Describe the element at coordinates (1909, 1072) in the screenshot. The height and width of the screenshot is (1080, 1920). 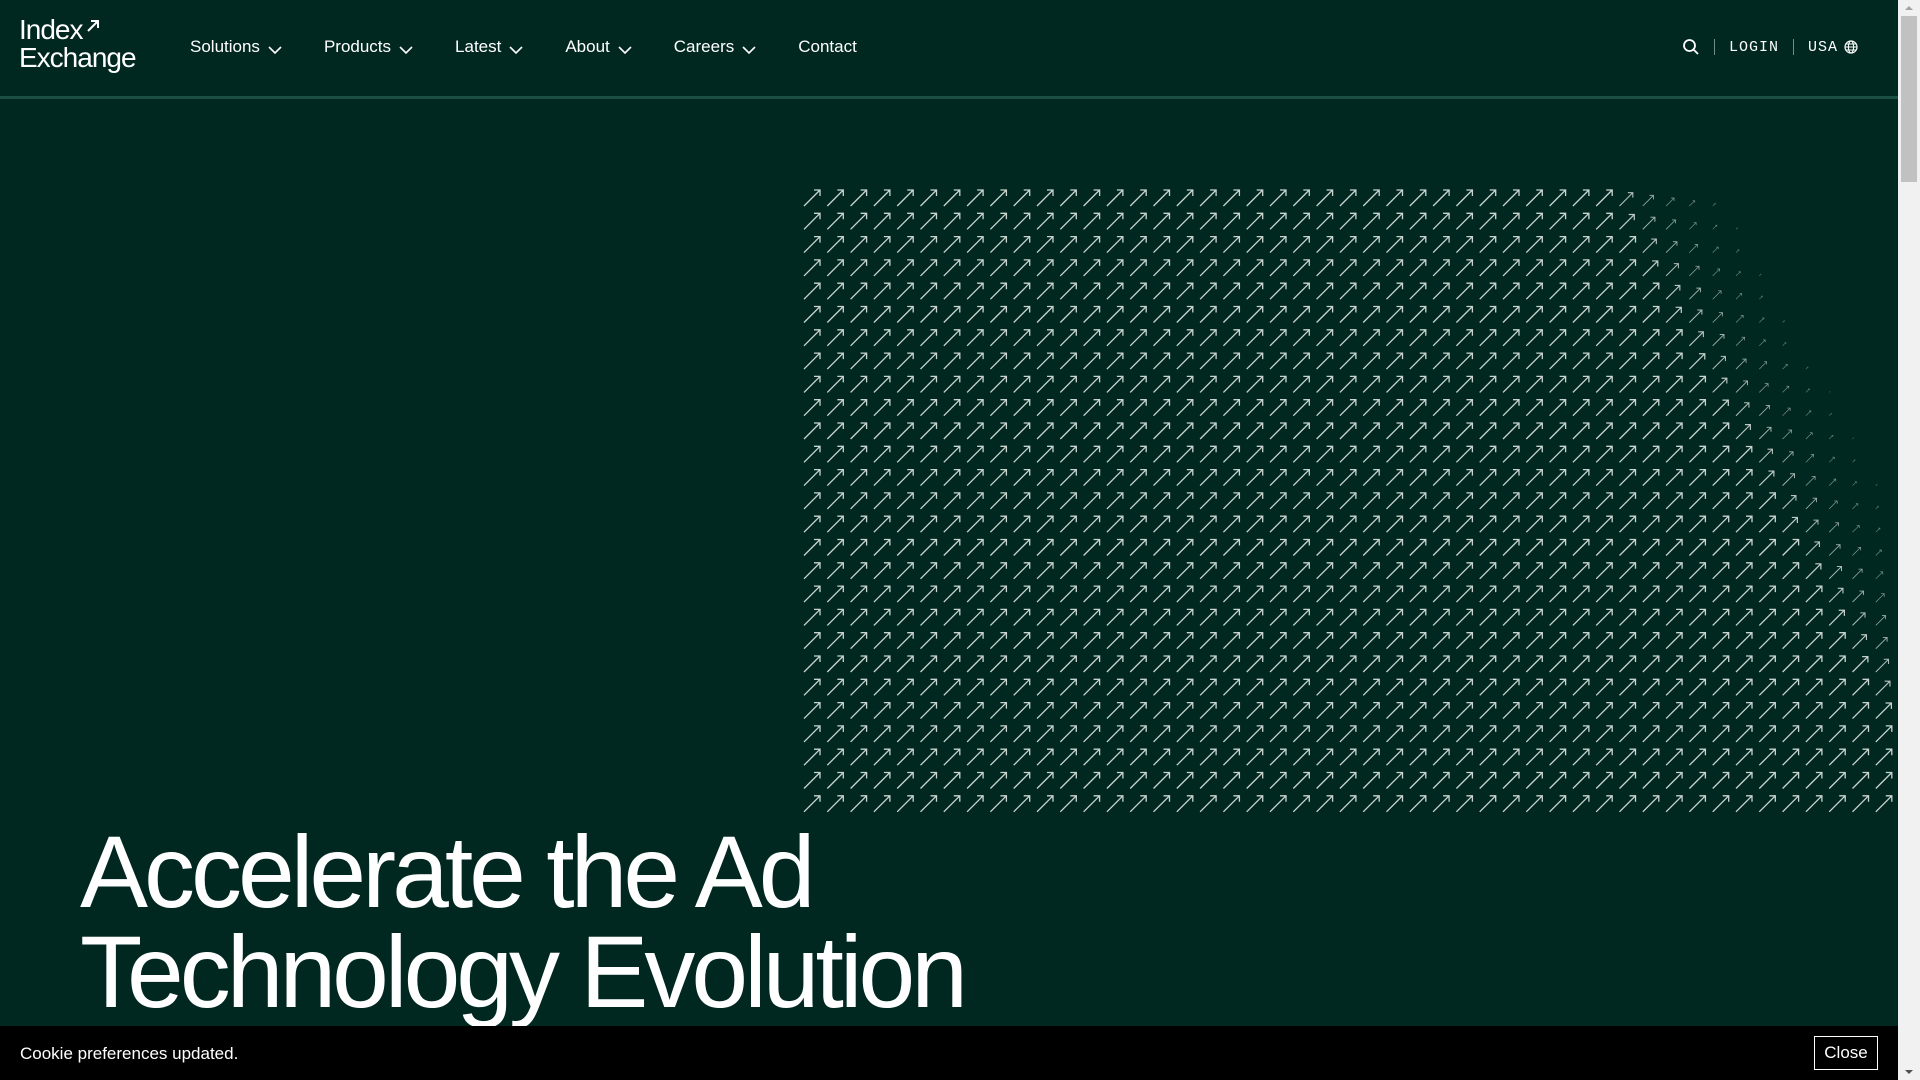
I see `scroll-down-arrow-icon` at that location.